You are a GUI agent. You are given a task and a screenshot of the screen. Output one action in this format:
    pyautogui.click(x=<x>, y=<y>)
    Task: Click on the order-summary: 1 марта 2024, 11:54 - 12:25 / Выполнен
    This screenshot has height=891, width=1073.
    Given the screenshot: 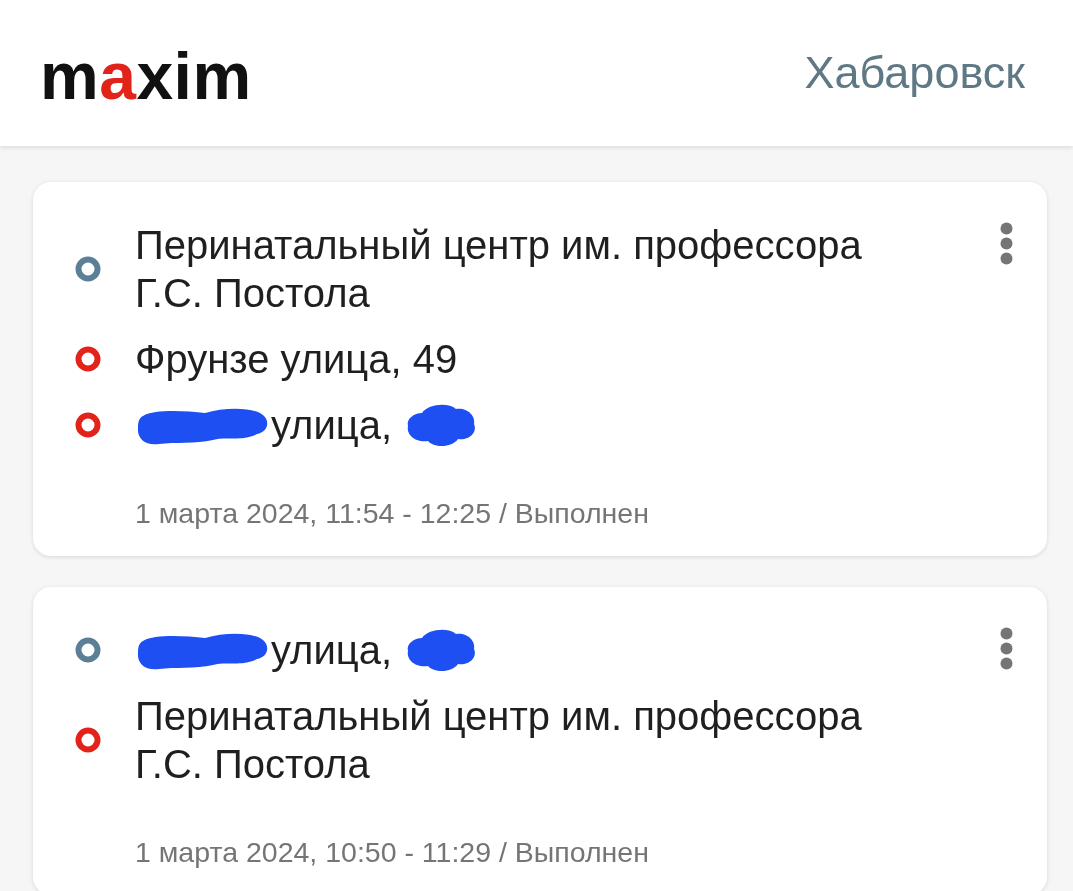 What is the action you would take?
    pyautogui.click(x=392, y=513)
    